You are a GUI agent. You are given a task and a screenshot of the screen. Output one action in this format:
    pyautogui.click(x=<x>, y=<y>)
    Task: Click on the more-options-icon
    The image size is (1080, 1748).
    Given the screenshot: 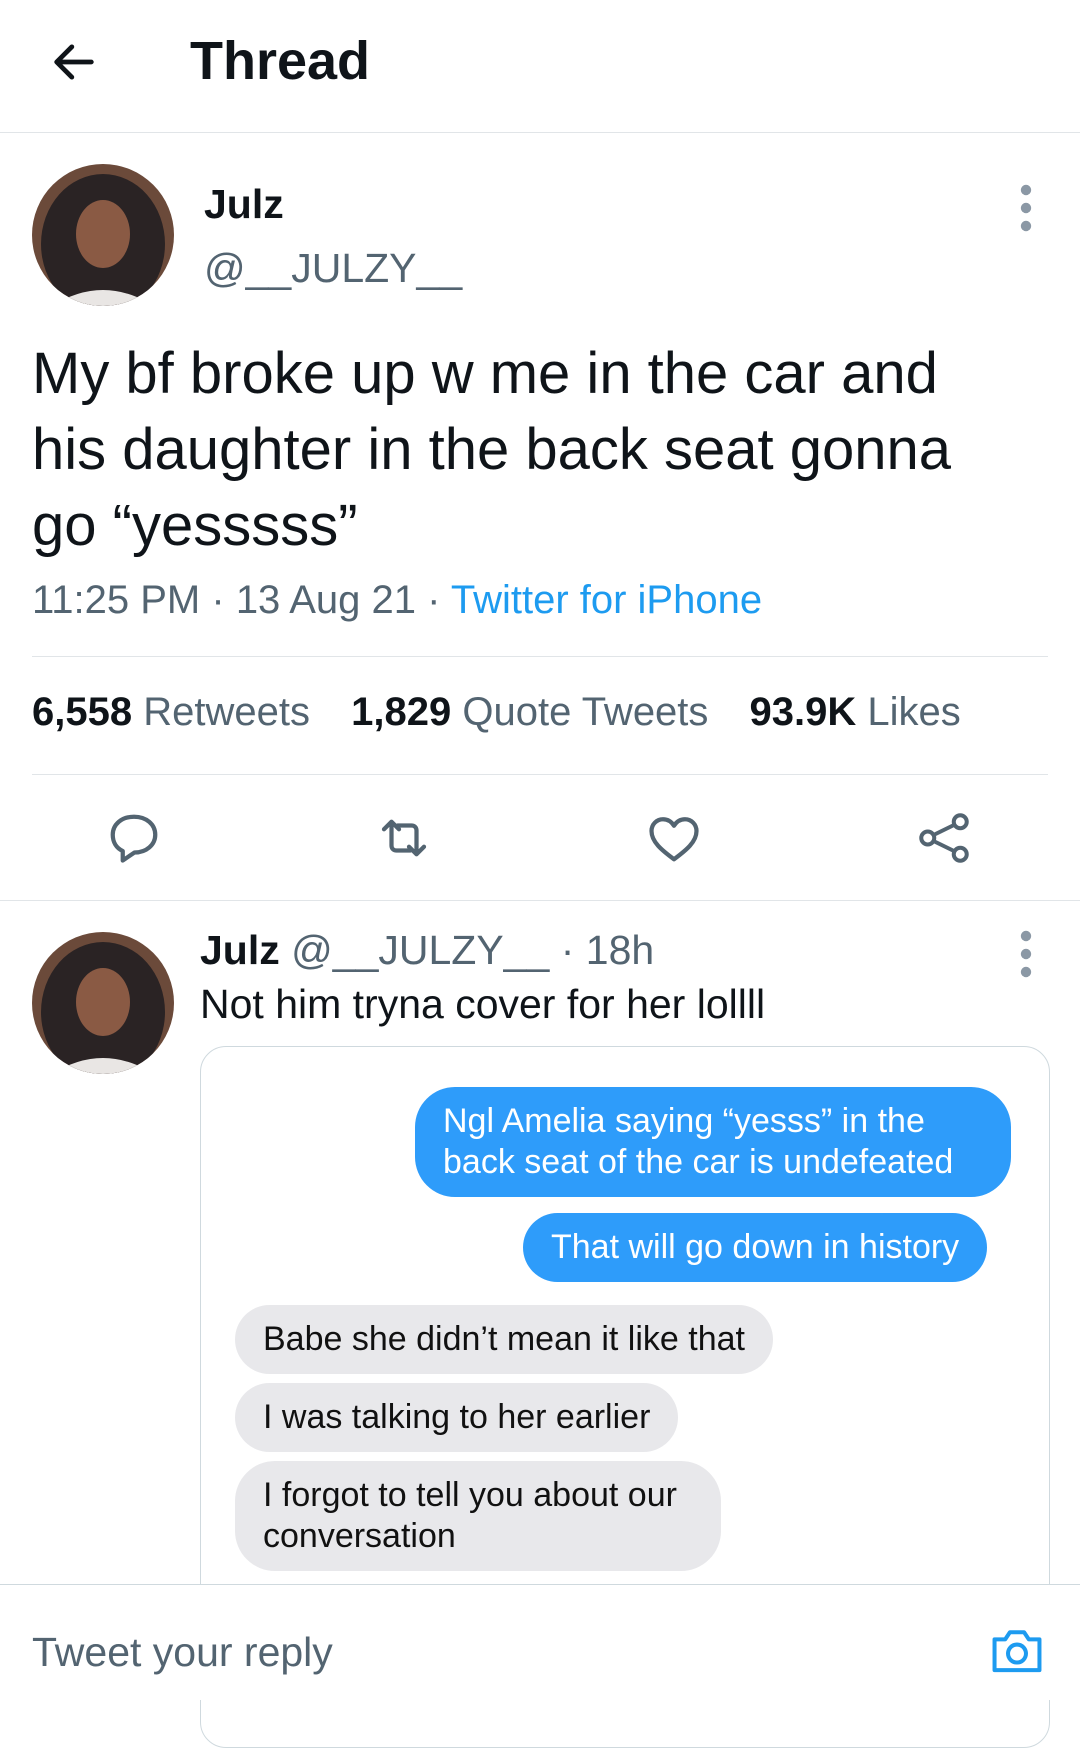 What is the action you would take?
    pyautogui.click(x=1026, y=208)
    